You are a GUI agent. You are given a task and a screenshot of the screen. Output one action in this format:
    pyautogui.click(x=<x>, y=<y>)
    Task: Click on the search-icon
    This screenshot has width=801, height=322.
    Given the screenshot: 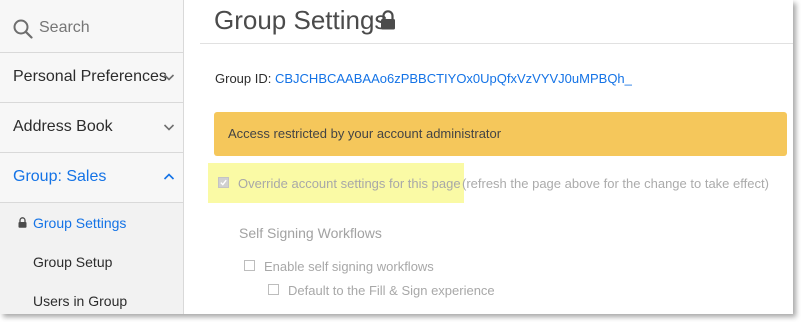 What is the action you would take?
    pyautogui.click(x=23, y=29)
    